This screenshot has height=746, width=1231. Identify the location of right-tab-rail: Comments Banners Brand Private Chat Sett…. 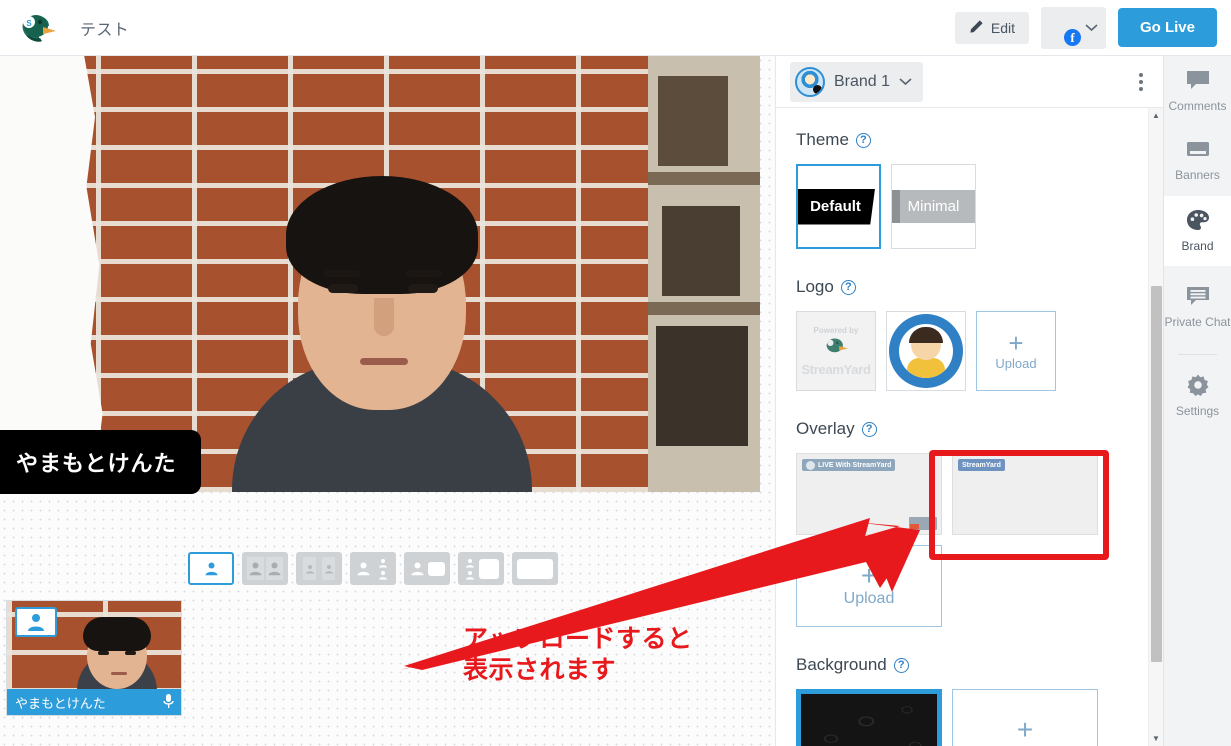
(1197, 401).